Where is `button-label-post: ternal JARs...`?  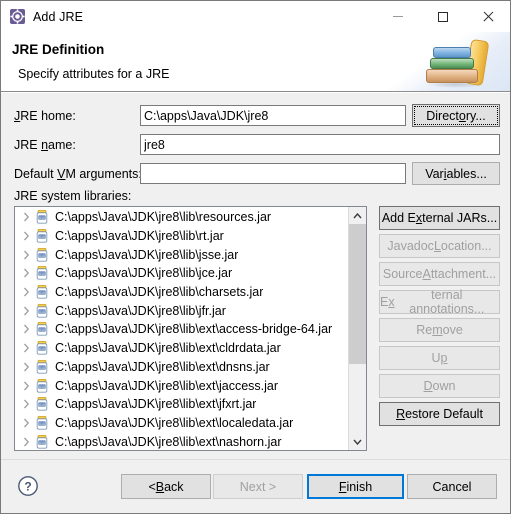 button-label-post: ternal JARs... is located at coordinates (460, 218).